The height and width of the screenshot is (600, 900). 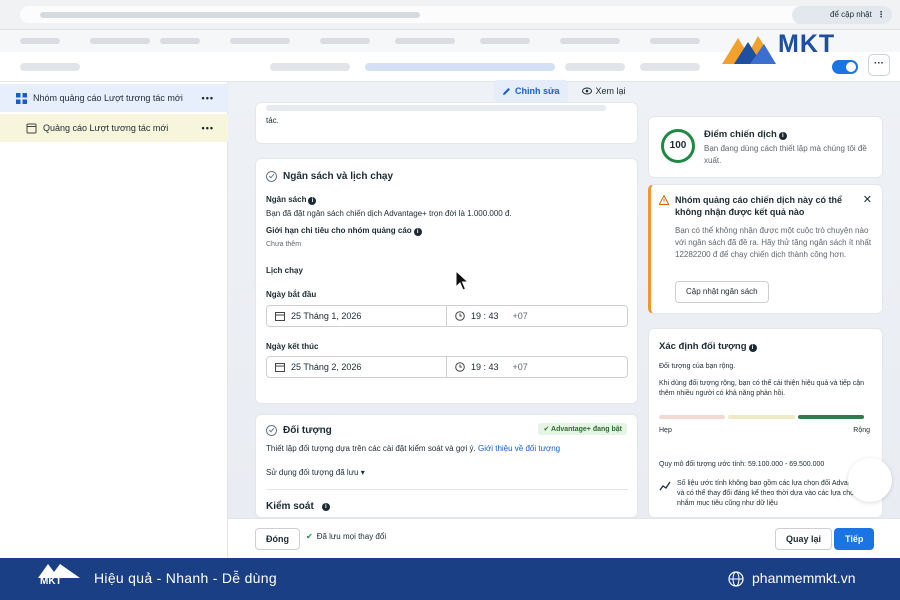 I want to click on trend-icon, so click(x=665, y=487).